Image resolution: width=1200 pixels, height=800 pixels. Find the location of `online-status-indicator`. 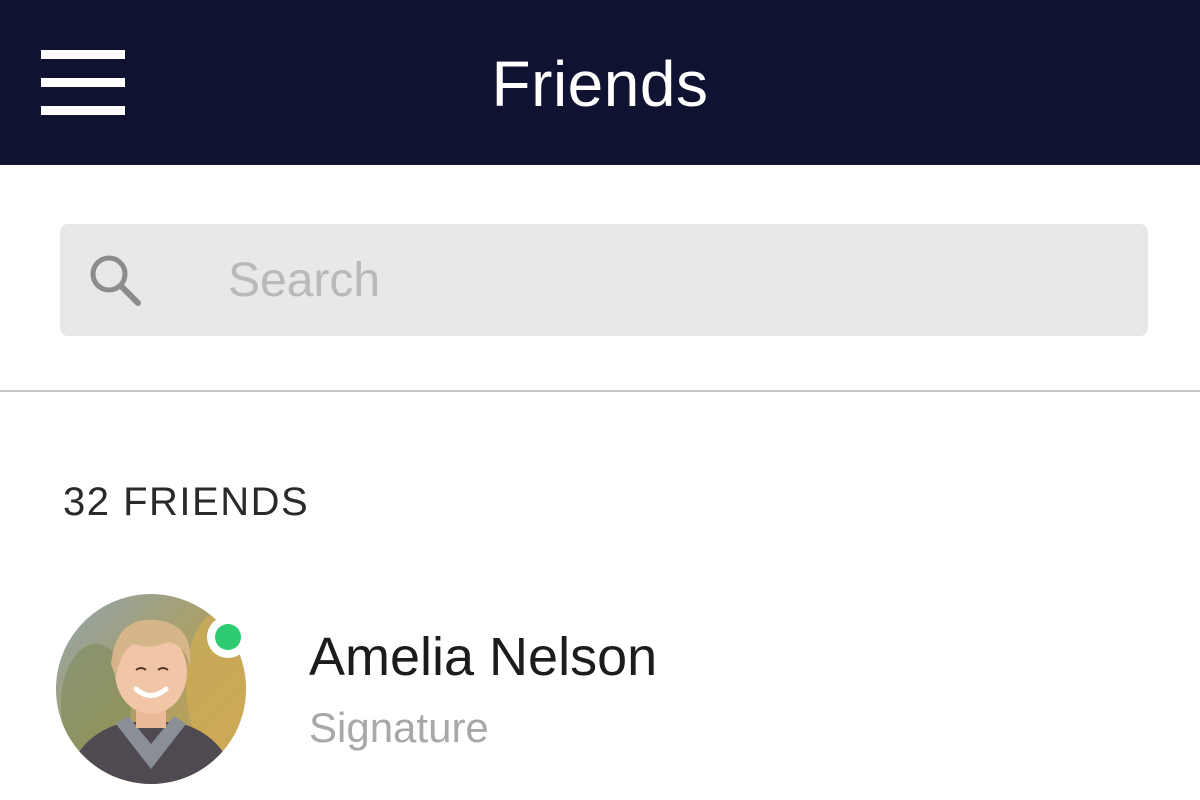

online-status-indicator is located at coordinates (228, 637).